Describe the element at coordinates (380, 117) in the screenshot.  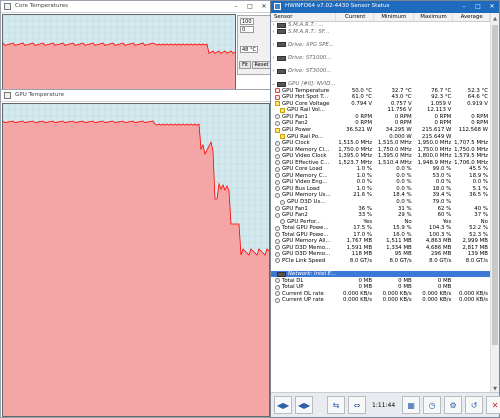
I see `sensor-row: GPU Fan1 0 RPM 0 RPM 0 RPM 0 RPM` at that location.